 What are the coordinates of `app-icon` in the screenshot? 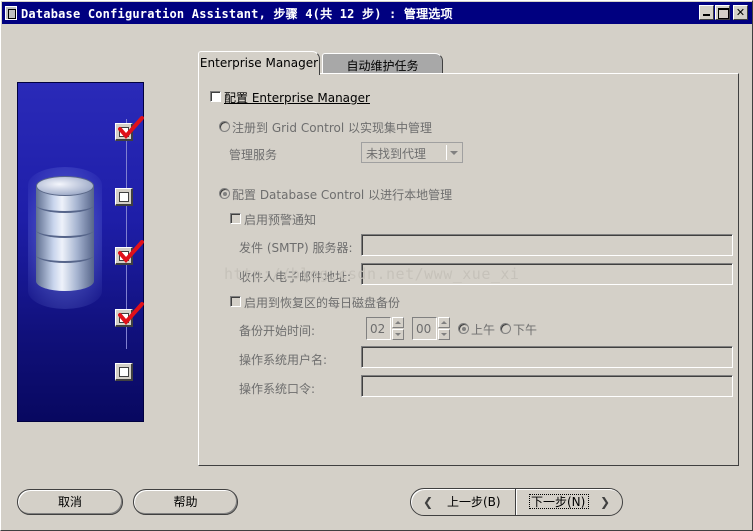 It's located at (11, 13).